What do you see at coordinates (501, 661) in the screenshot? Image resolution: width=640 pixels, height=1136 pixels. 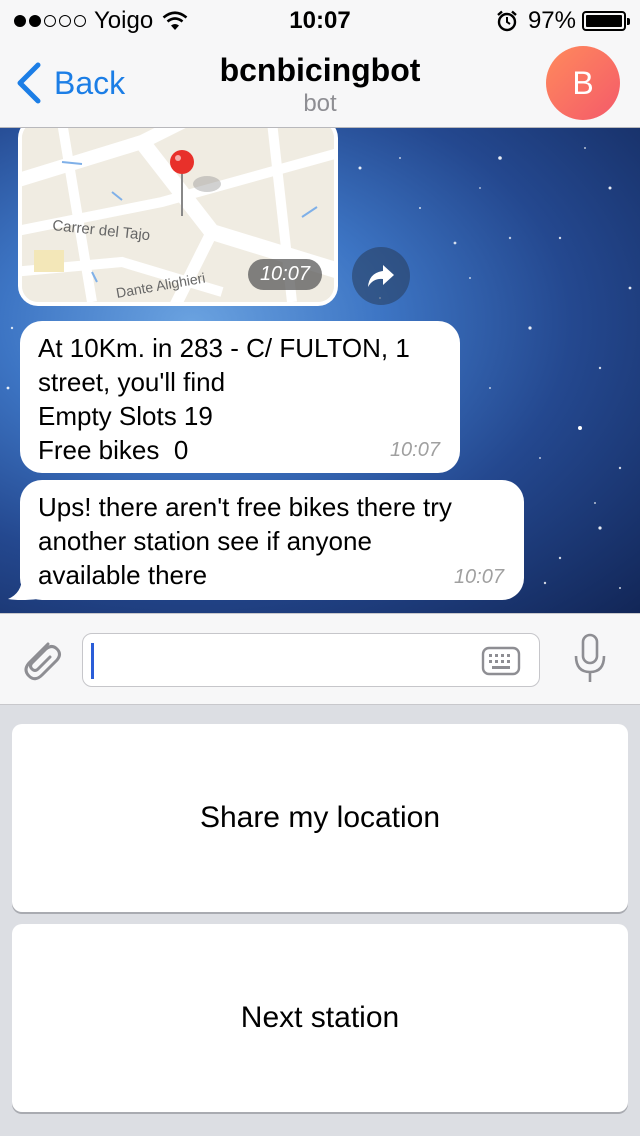 I see `keyboard-icon` at bounding box center [501, 661].